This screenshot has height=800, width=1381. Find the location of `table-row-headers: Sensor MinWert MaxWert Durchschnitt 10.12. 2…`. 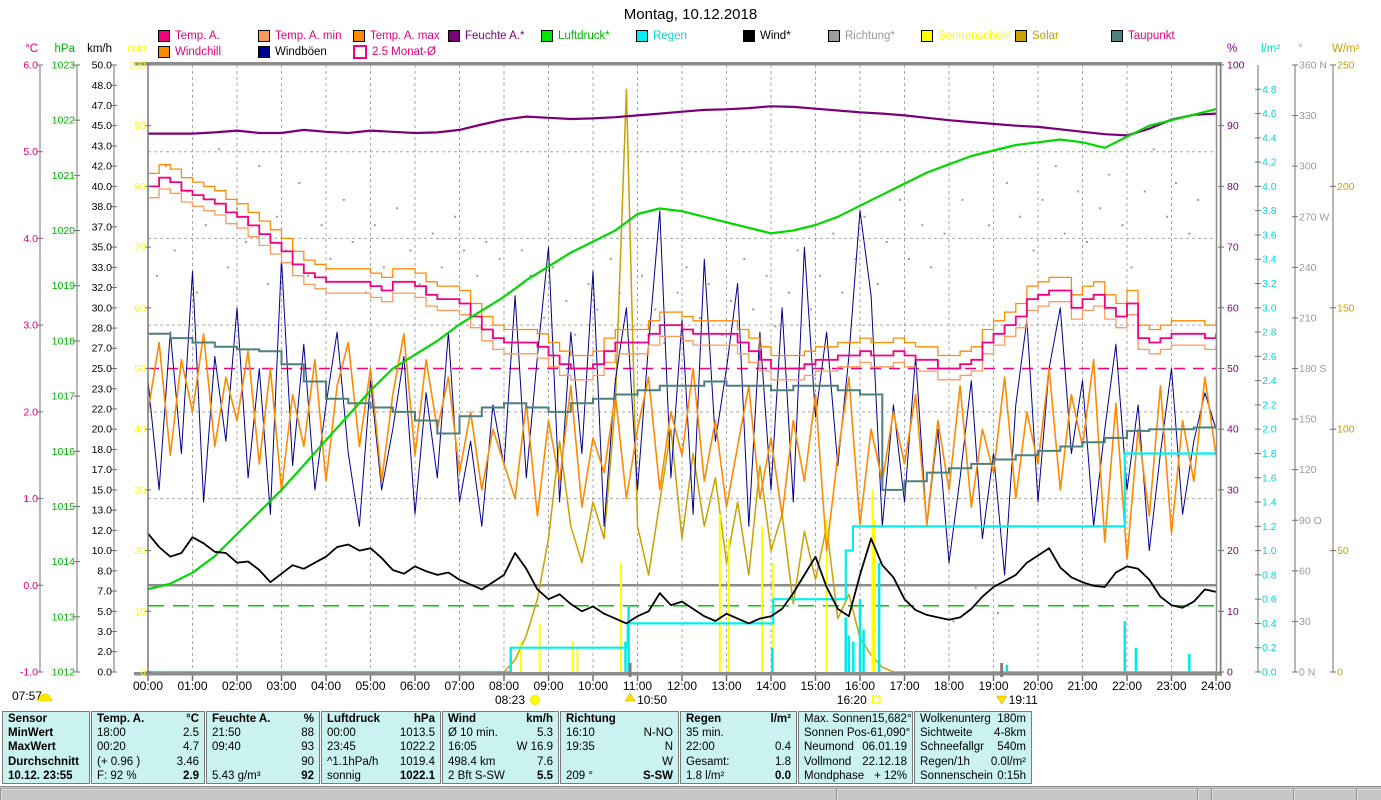

table-row-headers: Sensor MinWert MaxWert Durchschnitt 10.12. 2… is located at coordinates (46, 747).